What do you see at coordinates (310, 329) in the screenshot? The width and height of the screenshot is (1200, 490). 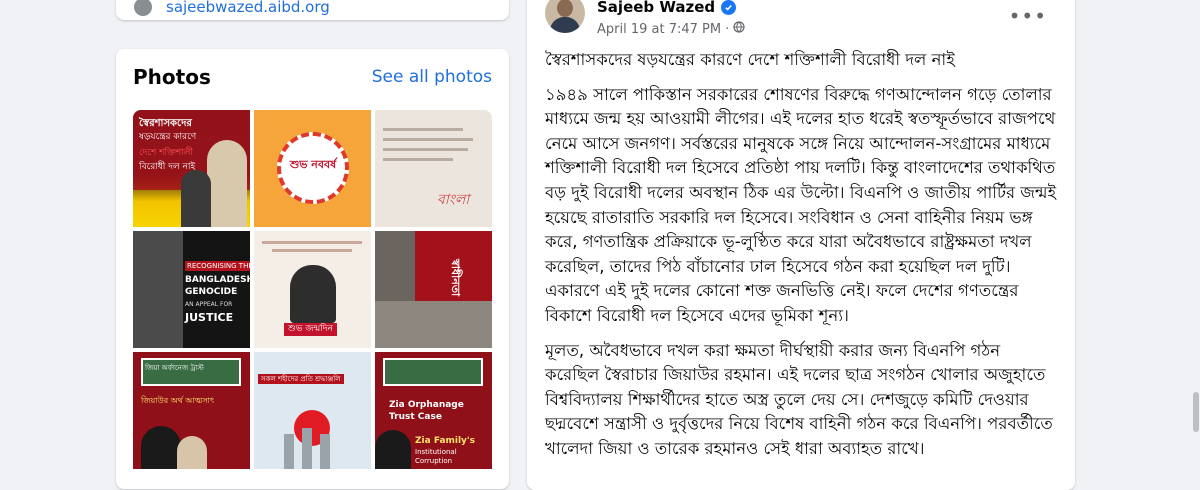 I see `tile-5-line1: শুভ জন্মদিন` at bounding box center [310, 329].